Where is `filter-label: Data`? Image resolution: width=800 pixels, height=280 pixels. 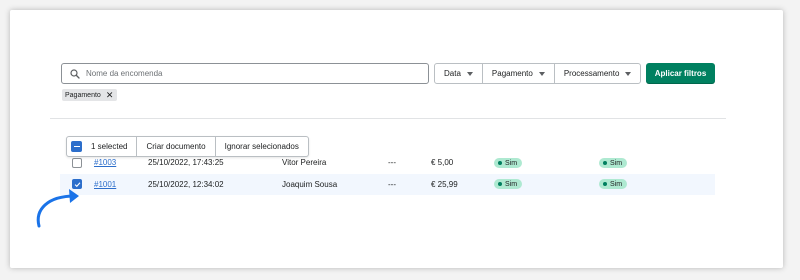 filter-label: Data is located at coordinates (452, 73).